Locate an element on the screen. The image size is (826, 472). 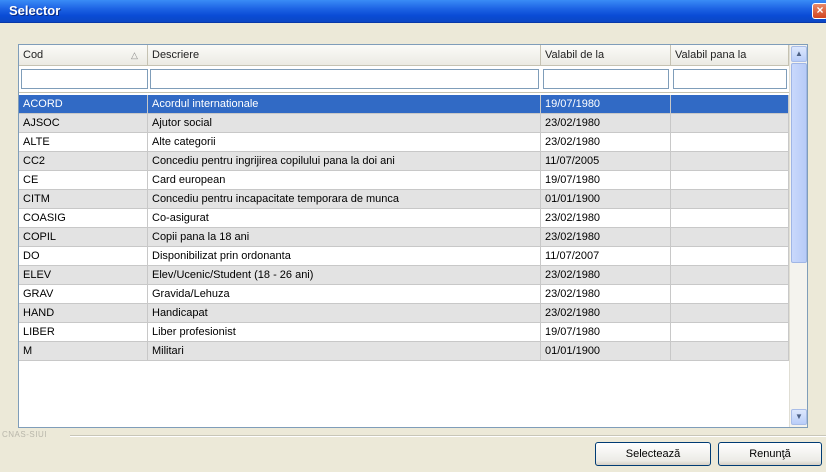
scroll-down-icon: ▼ is located at coordinates (799, 417).